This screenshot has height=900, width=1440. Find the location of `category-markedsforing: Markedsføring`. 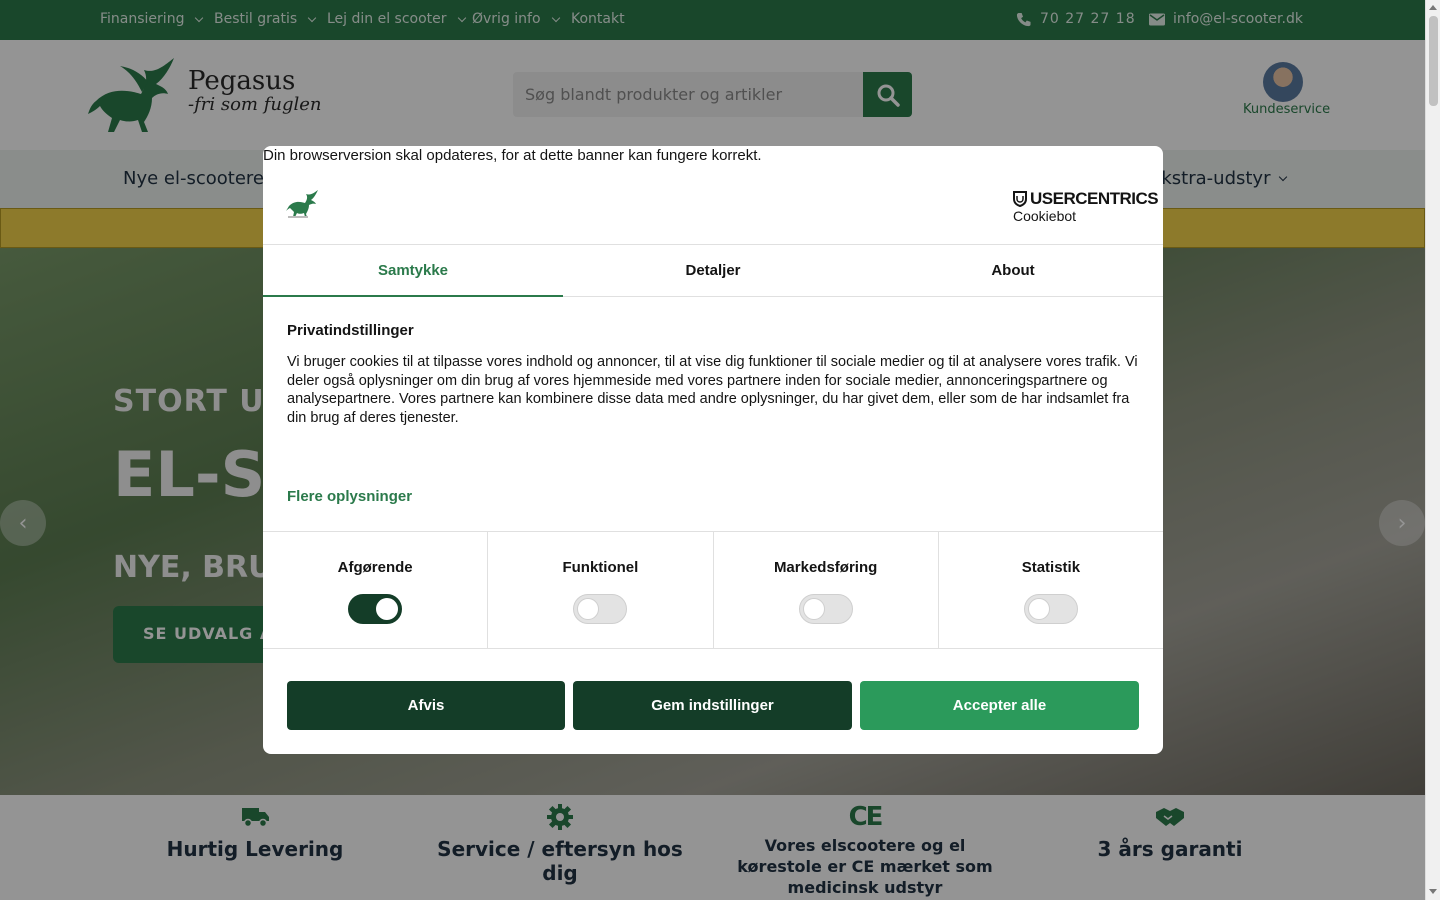

category-markedsforing: Markedsføring is located at coordinates (826, 590).